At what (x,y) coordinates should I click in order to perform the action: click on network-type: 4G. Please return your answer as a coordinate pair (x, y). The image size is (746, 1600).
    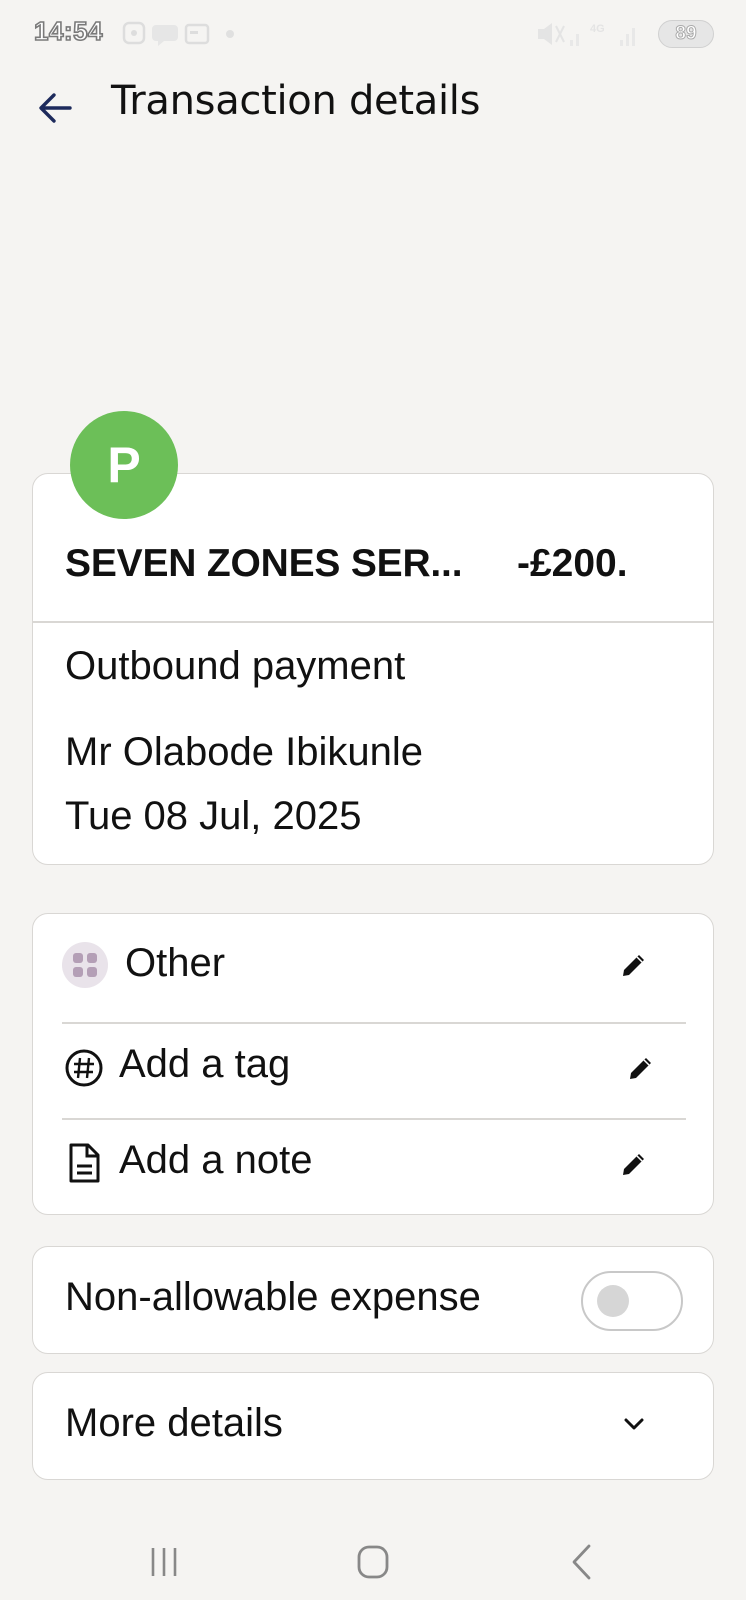
    Looking at the image, I should click on (597, 29).